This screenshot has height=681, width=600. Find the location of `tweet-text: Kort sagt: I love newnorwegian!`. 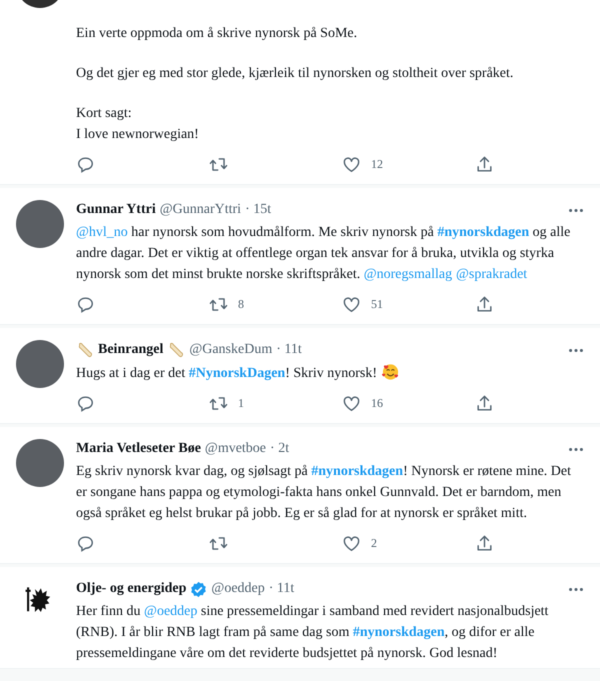

tweet-text: Kort sagt: I love newnorwegian! is located at coordinates (138, 124).